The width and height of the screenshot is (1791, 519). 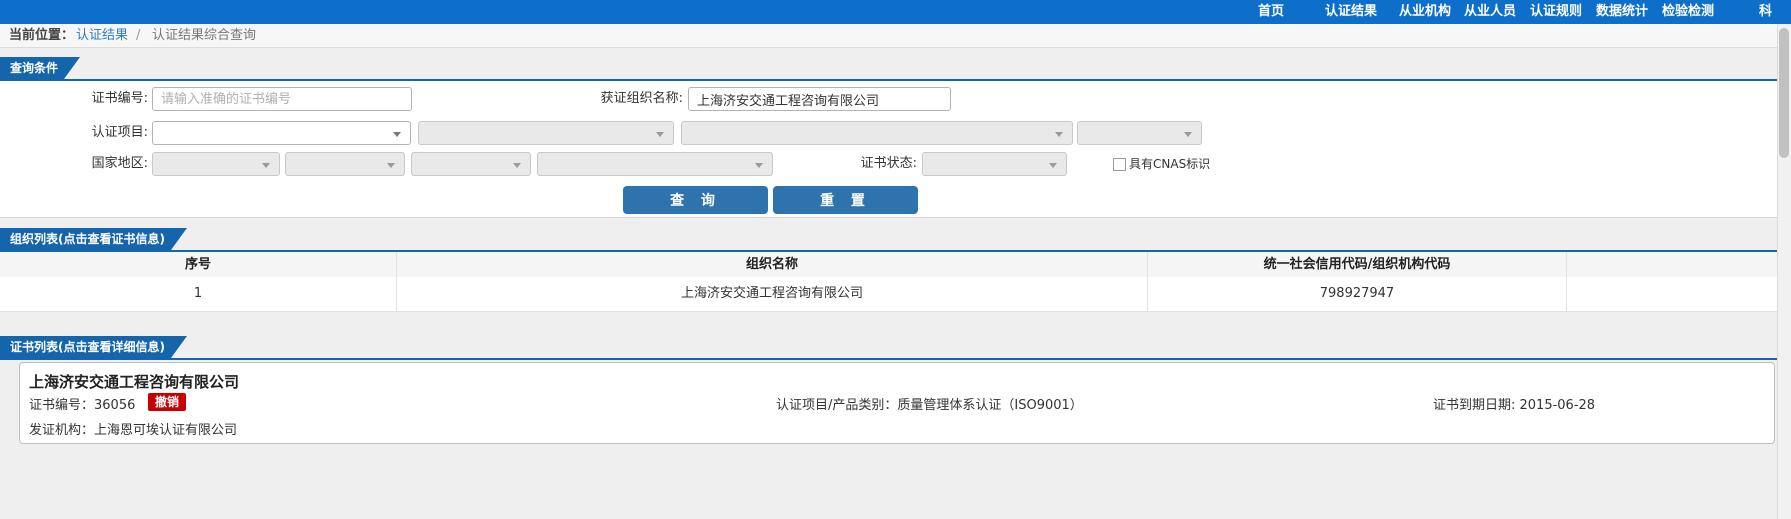 I want to click on vertical-scrollbar-thumb, so click(x=1784, y=93).